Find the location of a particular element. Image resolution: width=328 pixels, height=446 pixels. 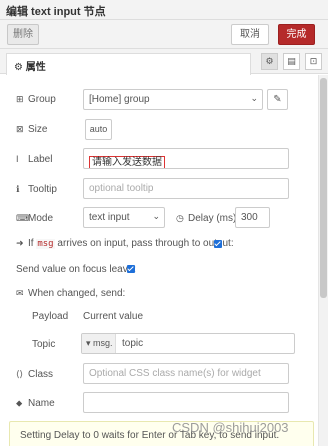

class-input: Optional CSS class name(s) for widget is located at coordinates (186, 373).